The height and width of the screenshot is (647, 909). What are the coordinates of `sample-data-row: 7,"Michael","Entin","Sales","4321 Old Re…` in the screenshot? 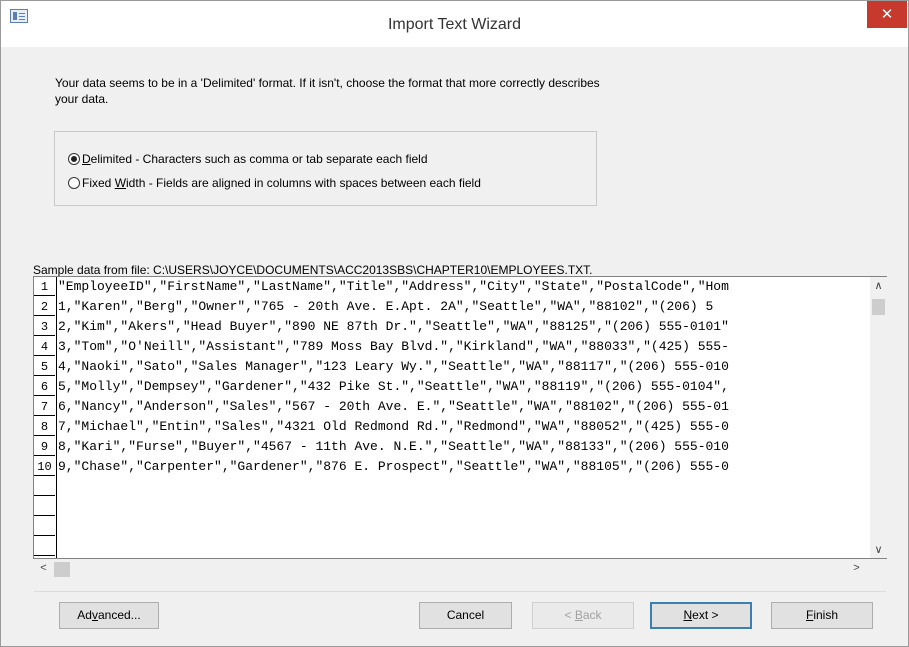 It's located at (393, 426).